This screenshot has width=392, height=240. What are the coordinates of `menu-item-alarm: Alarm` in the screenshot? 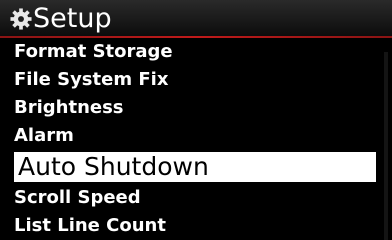 It's located at (44, 136).